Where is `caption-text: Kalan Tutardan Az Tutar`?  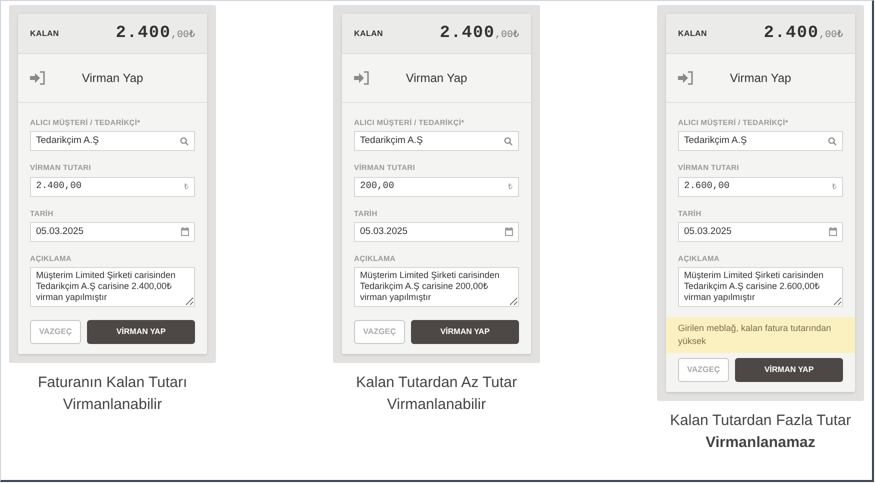
caption-text: Kalan Tutardan Az Tutar is located at coordinates (436, 382).